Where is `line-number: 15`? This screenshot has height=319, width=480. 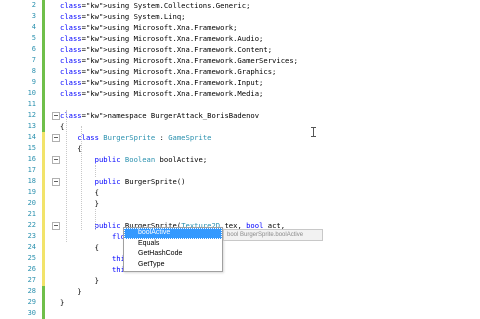
line-number: 15 is located at coordinates (31, 148).